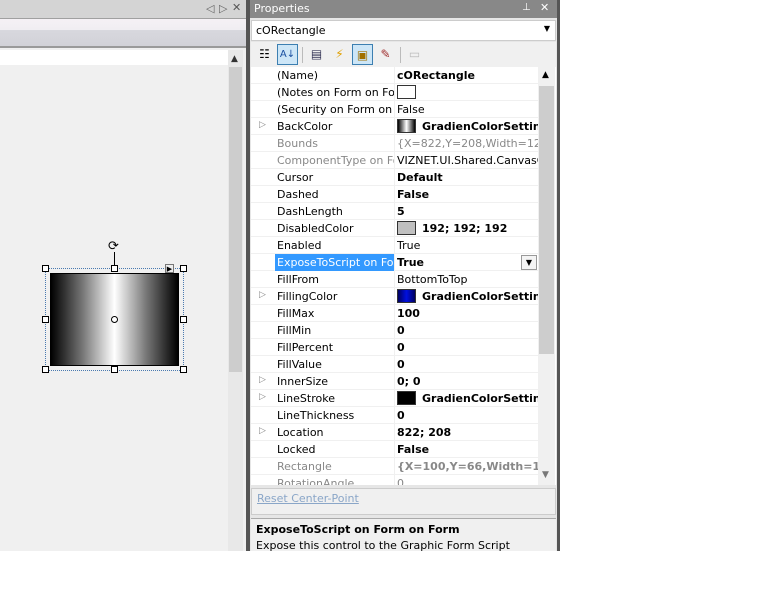 This screenshot has height=614, width=768. I want to click on property-value: 192; 192; 192, so click(467, 228).